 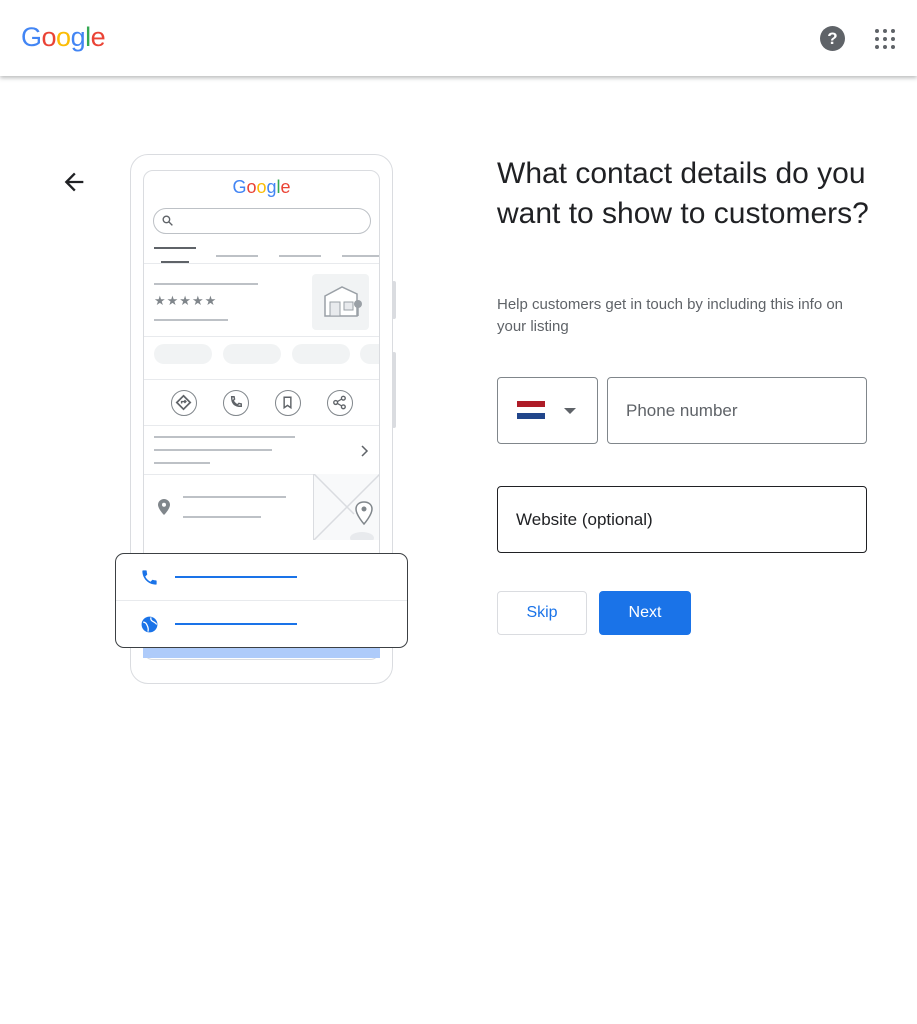 I want to click on card-phone-row, so click(x=261, y=577).